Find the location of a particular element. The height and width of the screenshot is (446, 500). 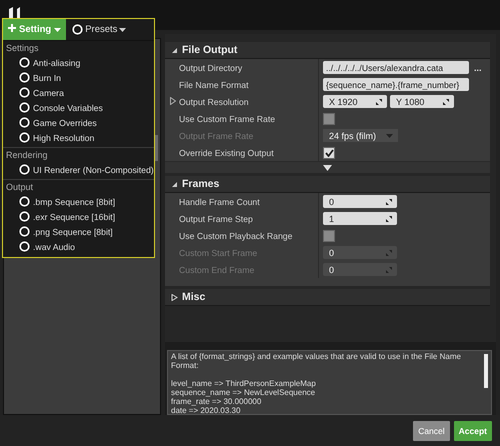

property-label: Override Existing Output is located at coordinates (226, 153).